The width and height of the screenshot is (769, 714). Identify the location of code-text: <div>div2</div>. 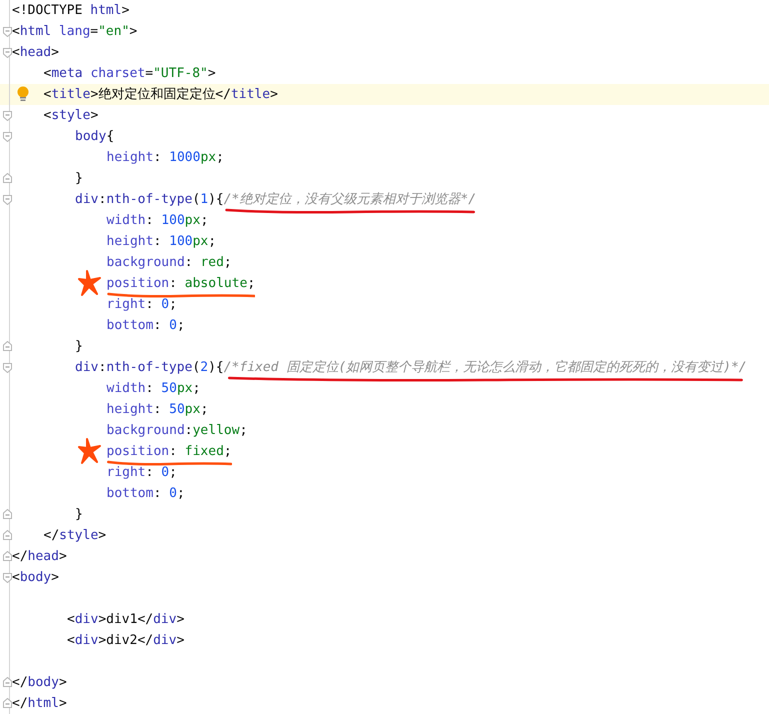
(125, 641).